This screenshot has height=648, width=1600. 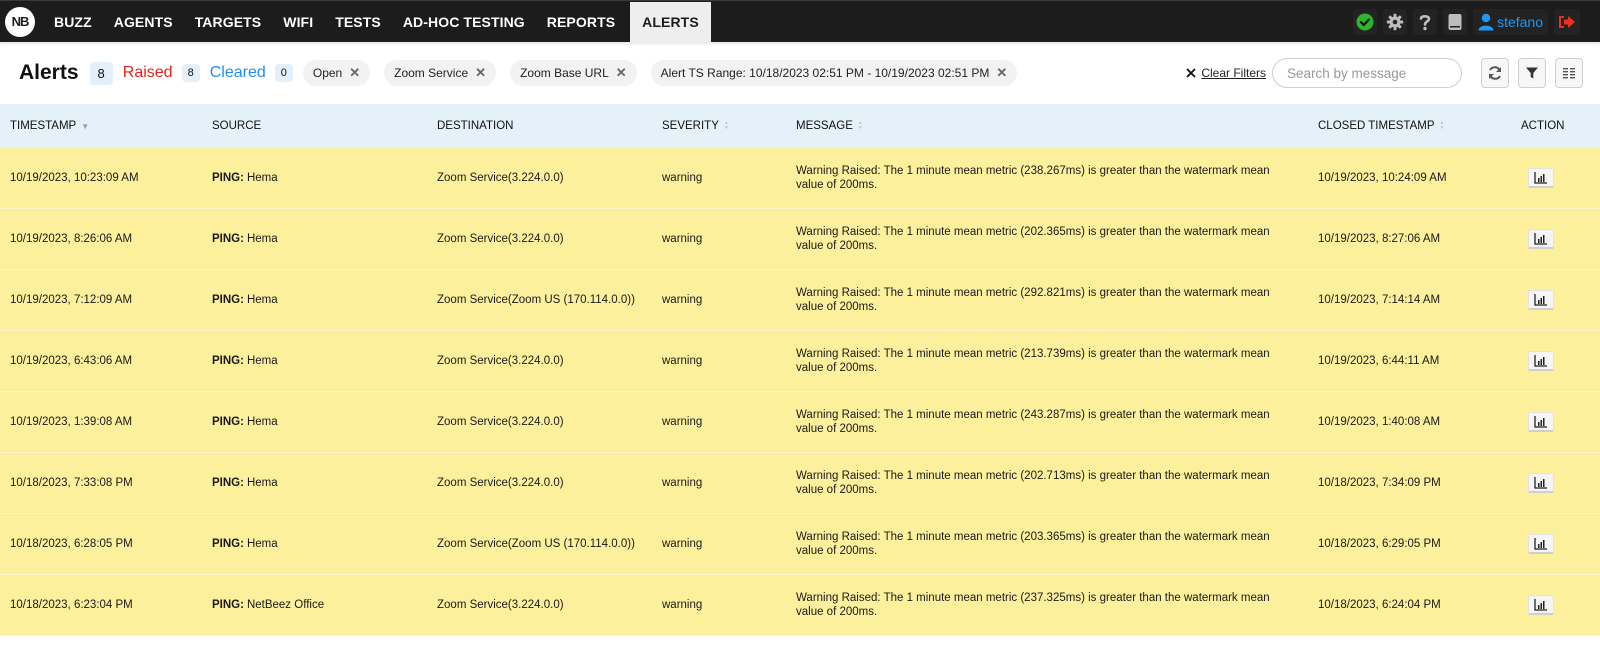 What do you see at coordinates (539, 126) in the screenshot?
I see `column-header-destination: DESTINATION` at bounding box center [539, 126].